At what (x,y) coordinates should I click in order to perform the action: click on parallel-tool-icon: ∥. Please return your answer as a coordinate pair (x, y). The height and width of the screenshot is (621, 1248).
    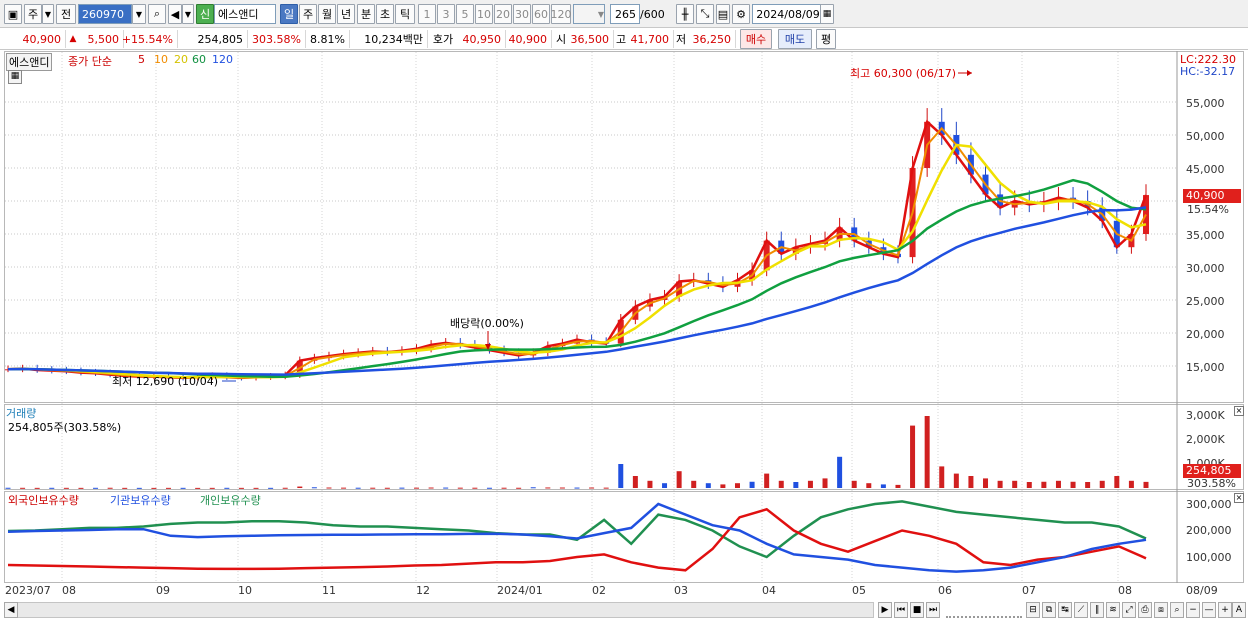
    Looking at the image, I should click on (1097, 610).